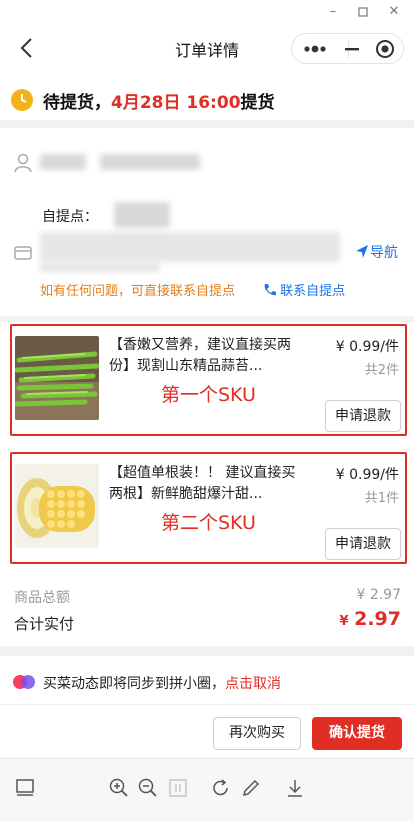 The height and width of the screenshot is (821, 414). What do you see at coordinates (70, 217) in the screenshot?
I see `pickup-label: 自提点：` at bounding box center [70, 217].